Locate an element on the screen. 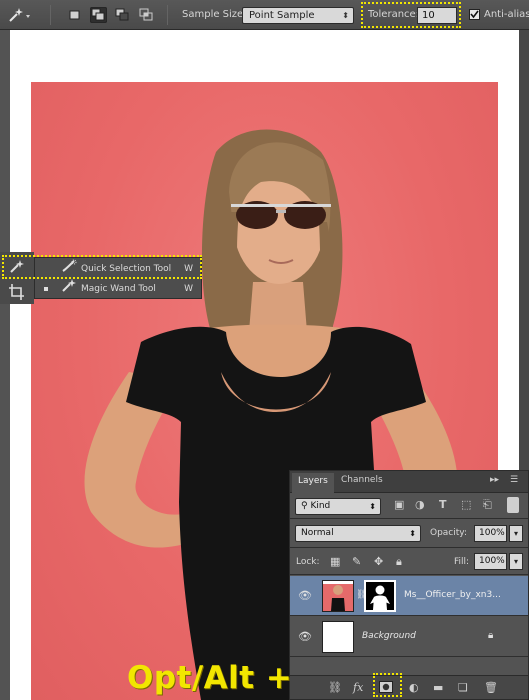  crop-tool-icon is located at coordinates (17, 292).